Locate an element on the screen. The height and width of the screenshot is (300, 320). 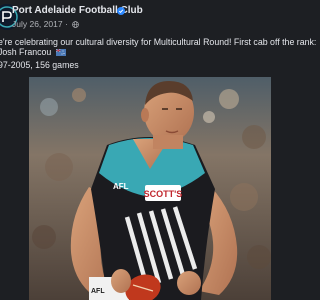
verified-badge-icon is located at coordinates (121, 11).